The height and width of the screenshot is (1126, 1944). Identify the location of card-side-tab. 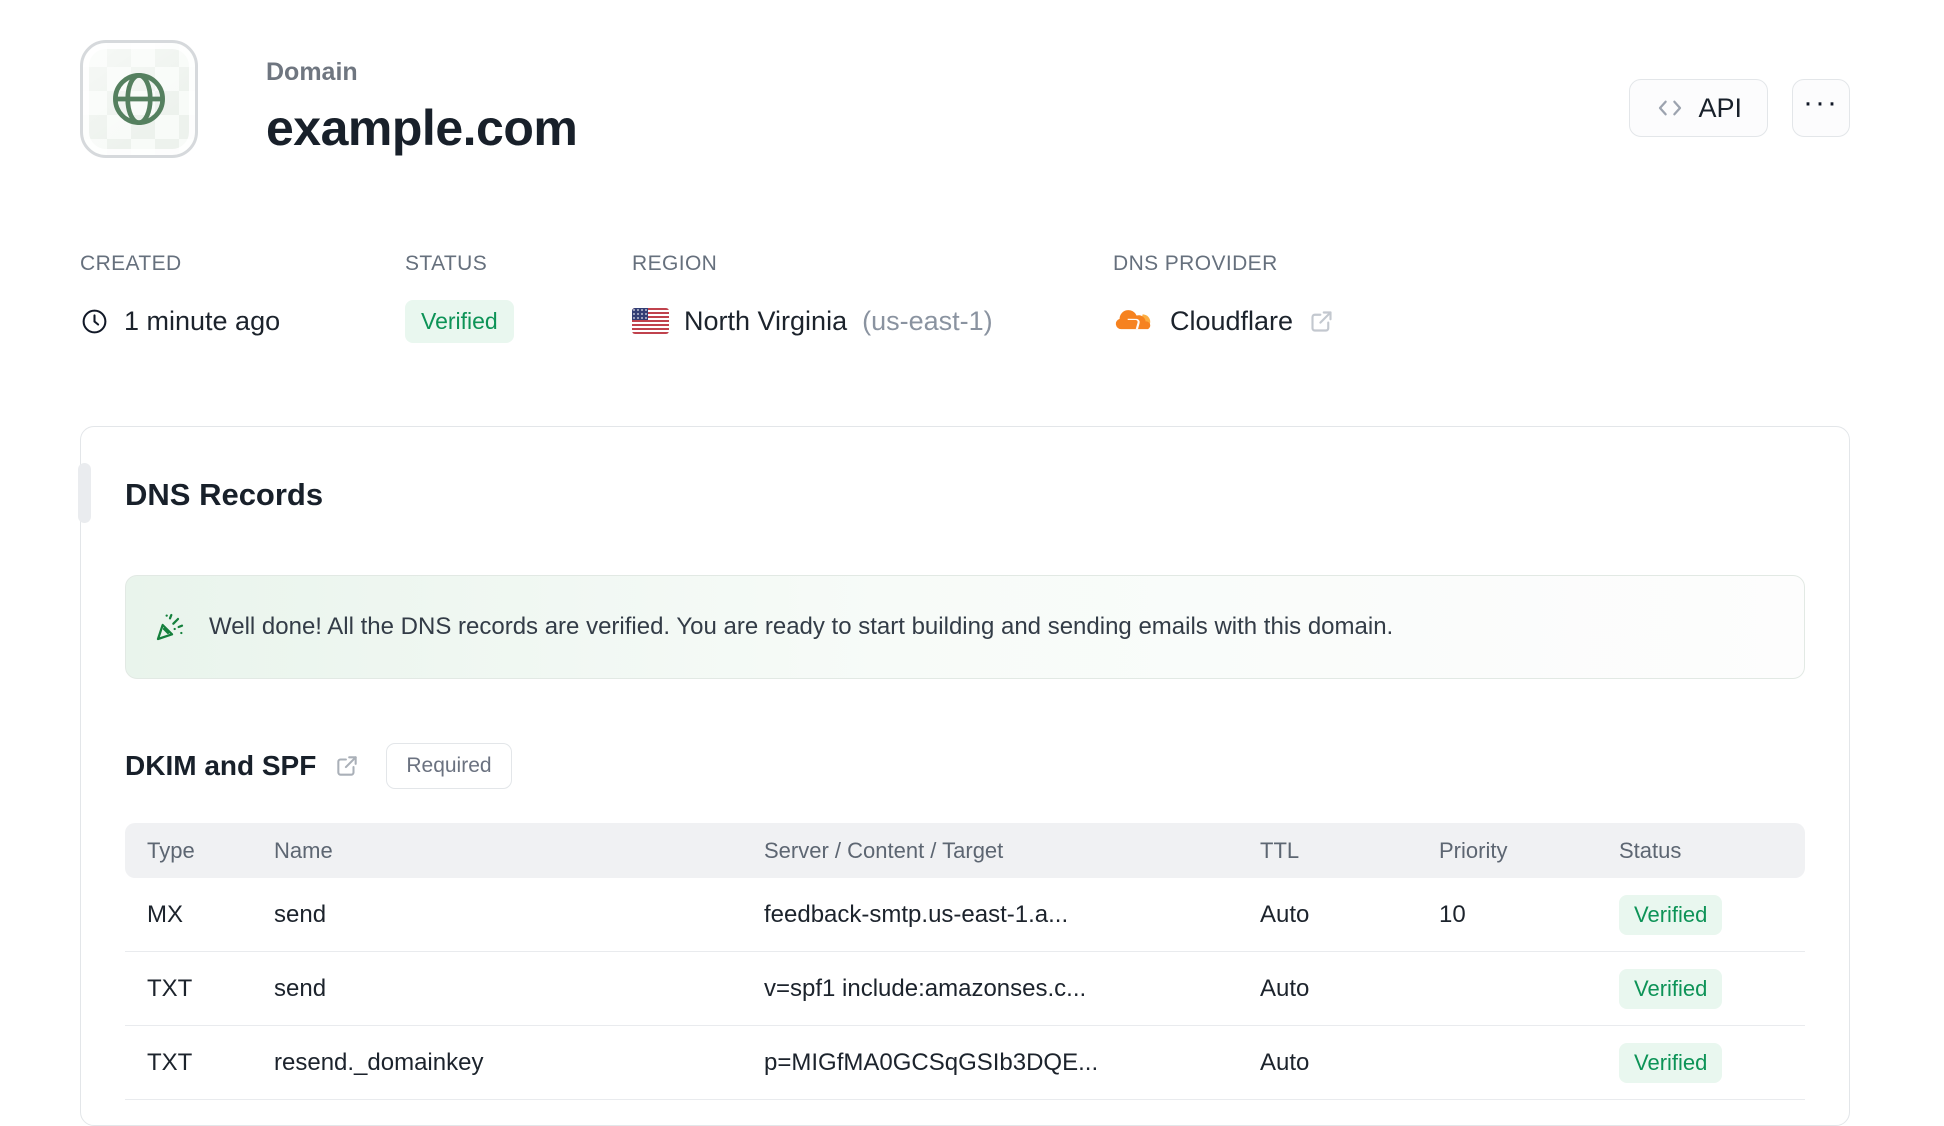
(84, 493).